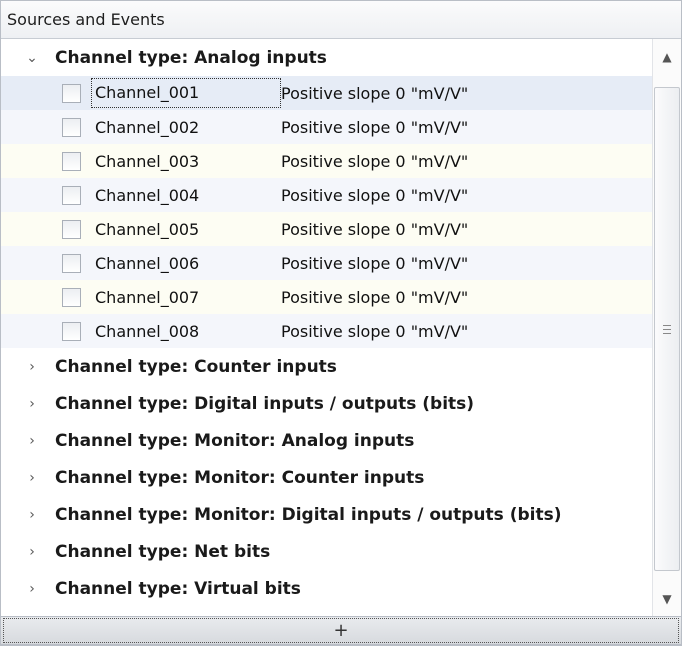 This screenshot has width=682, height=646. What do you see at coordinates (196, 366) in the screenshot?
I see `group-label: Channel type: Counter inputs` at bounding box center [196, 366].